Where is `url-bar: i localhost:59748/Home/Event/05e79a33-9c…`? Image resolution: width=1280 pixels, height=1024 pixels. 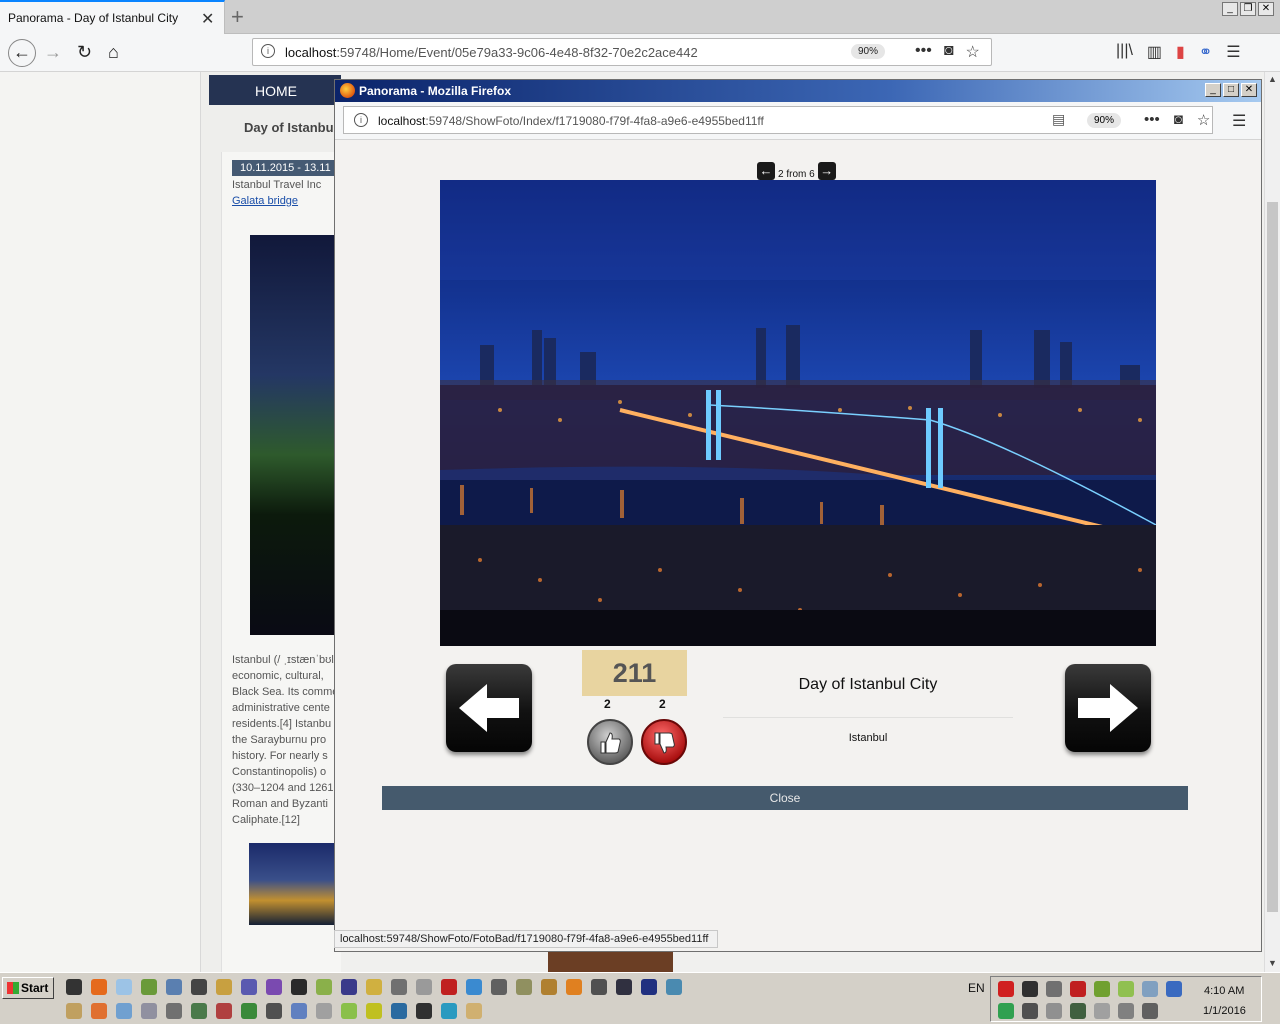
url-bar: i localhost:59748/Home/Event/05e79a33-9c… is located at coordinates (622, 52).